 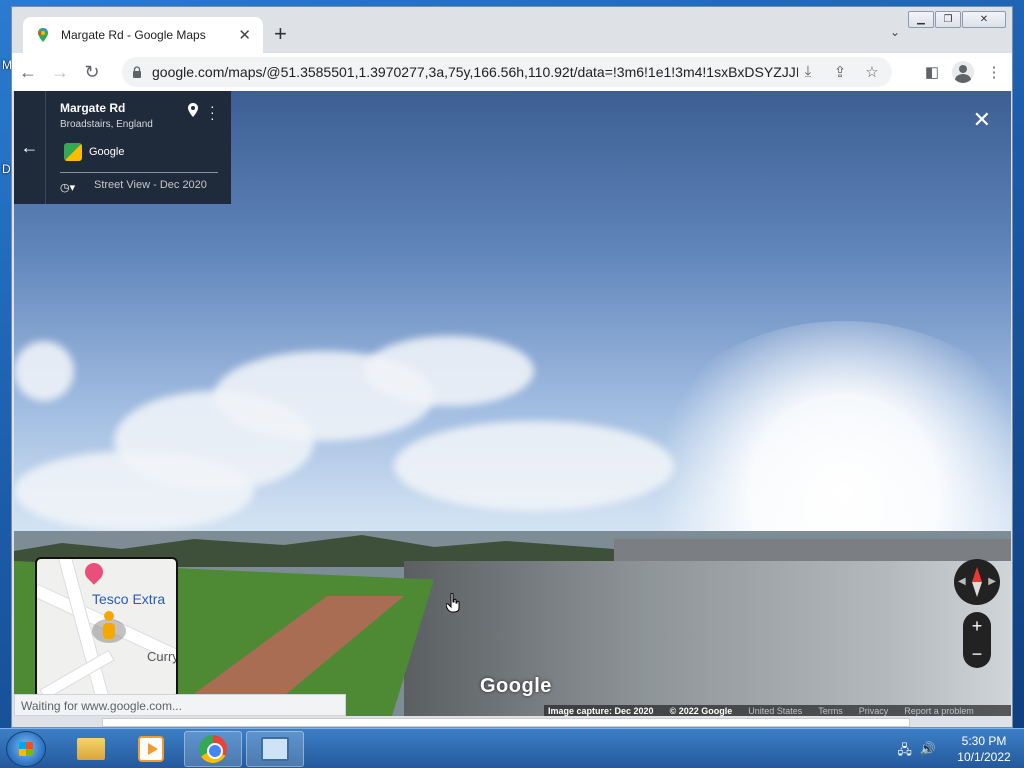 I want to click on google-maps-logo-icon, so click(x=73, y=152).